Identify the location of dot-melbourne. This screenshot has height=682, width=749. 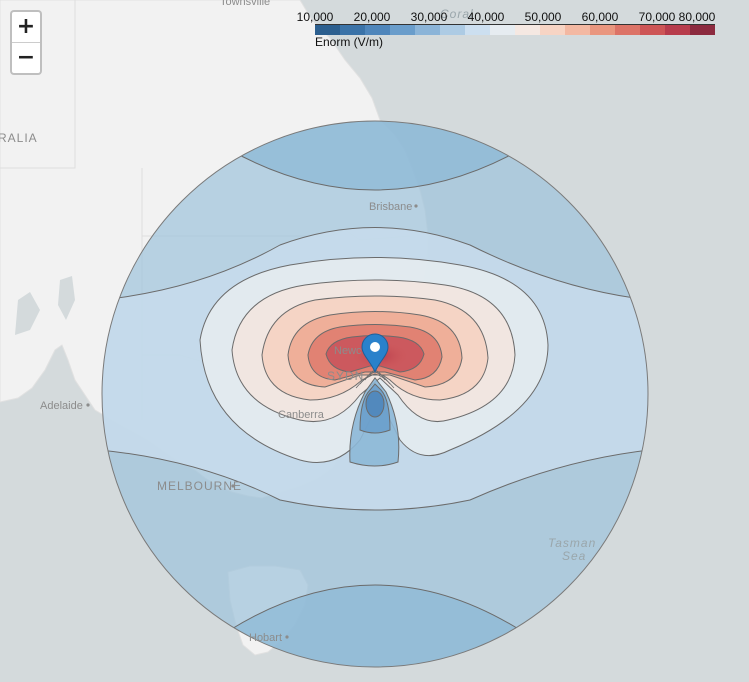
(233, 486).